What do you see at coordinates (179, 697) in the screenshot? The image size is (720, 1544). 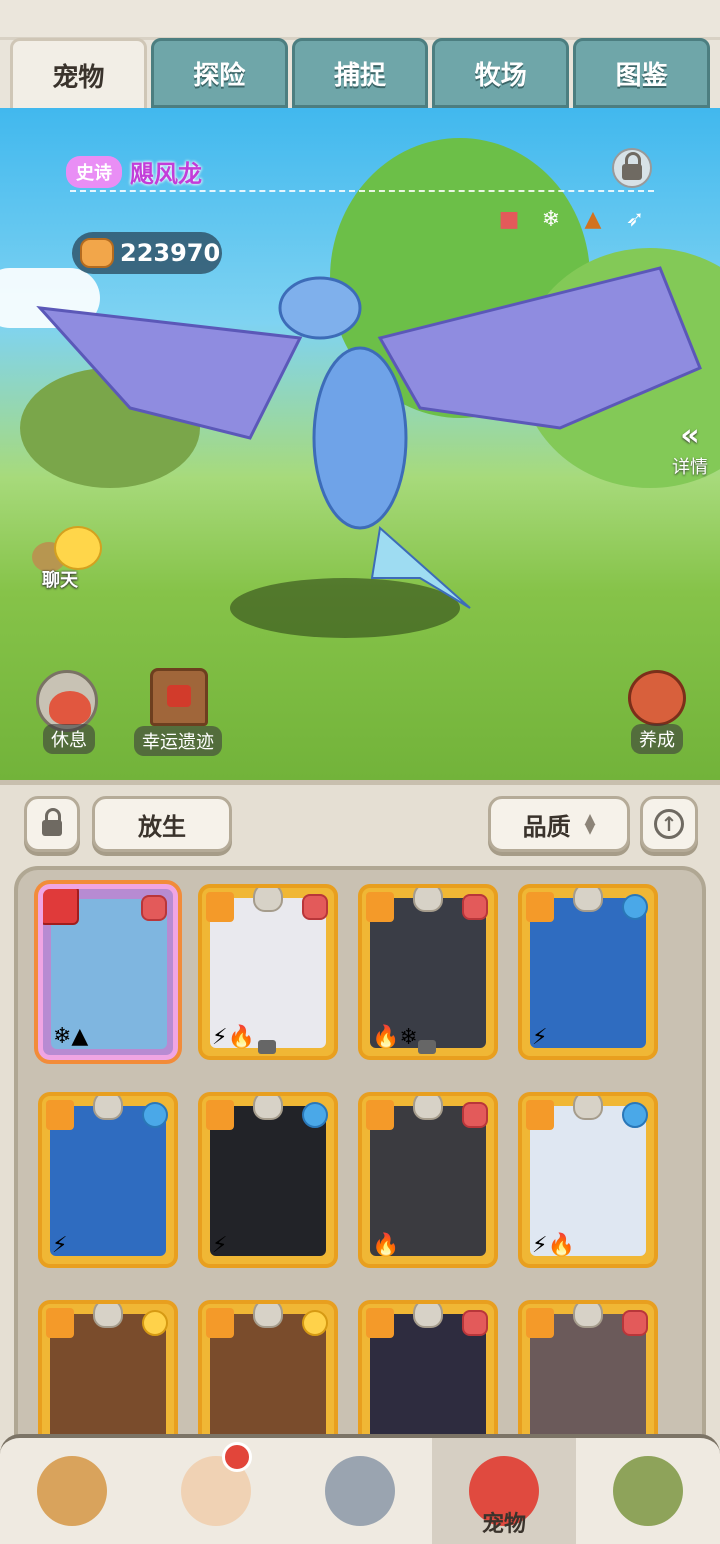 I see `shrine-icon` at bounding box center [179, 697].